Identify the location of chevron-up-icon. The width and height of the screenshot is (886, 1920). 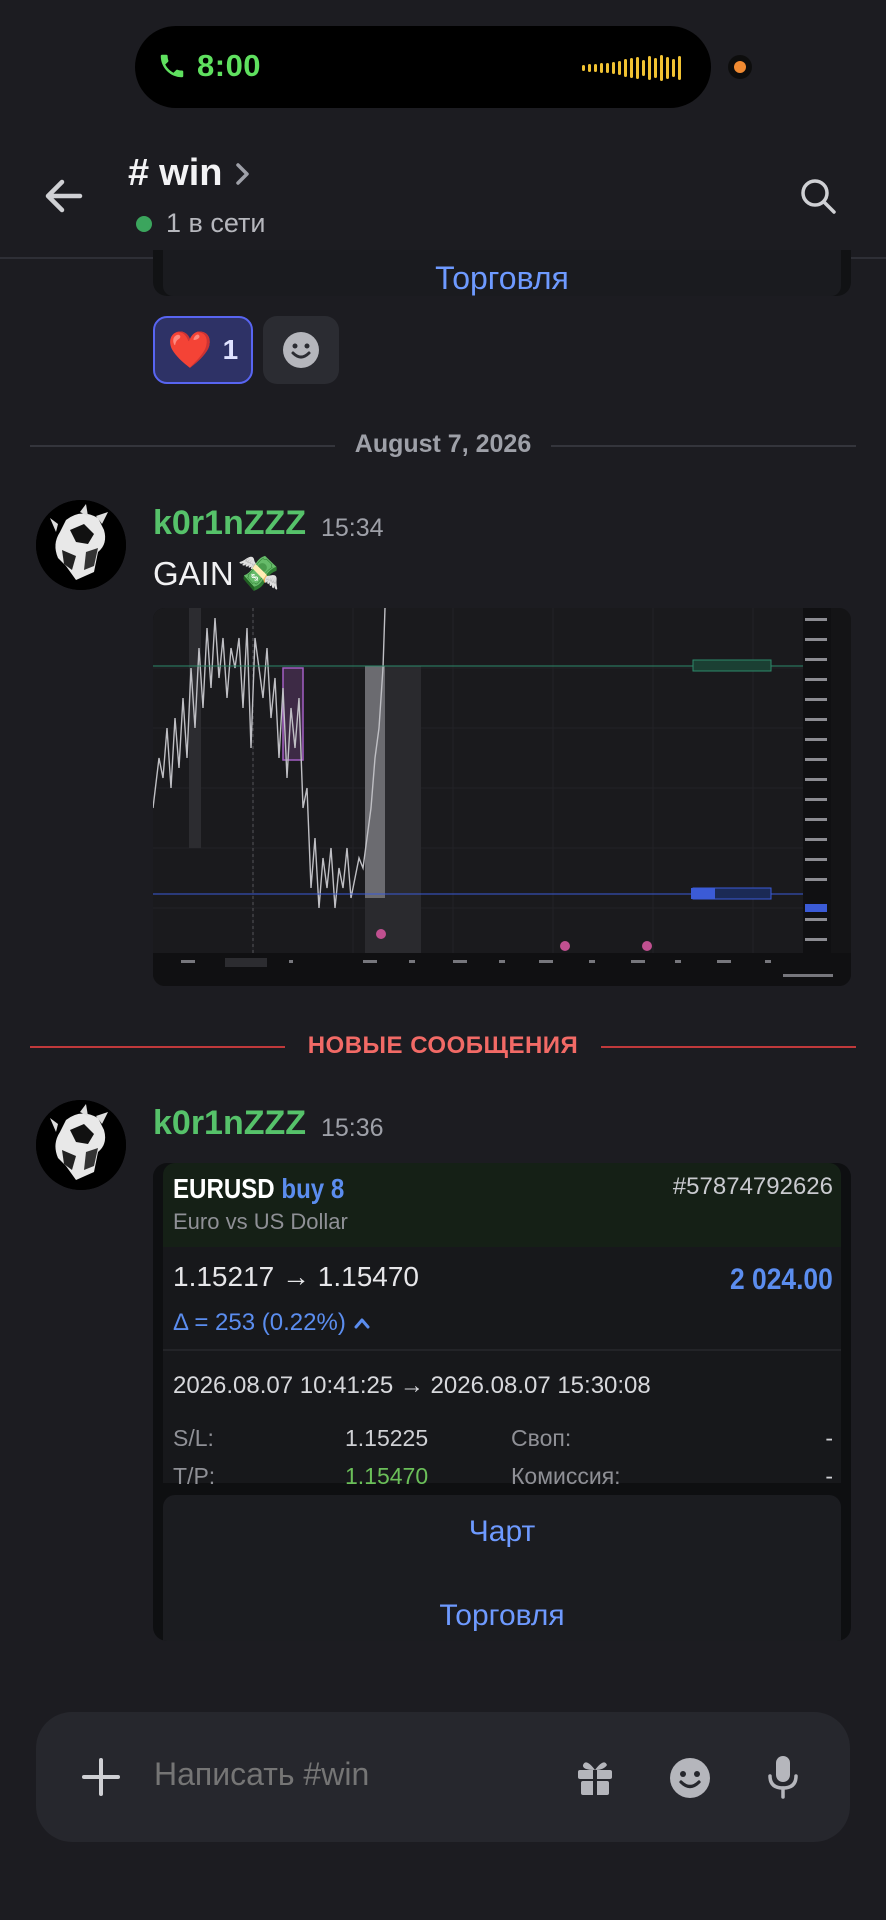
(362, 1323).